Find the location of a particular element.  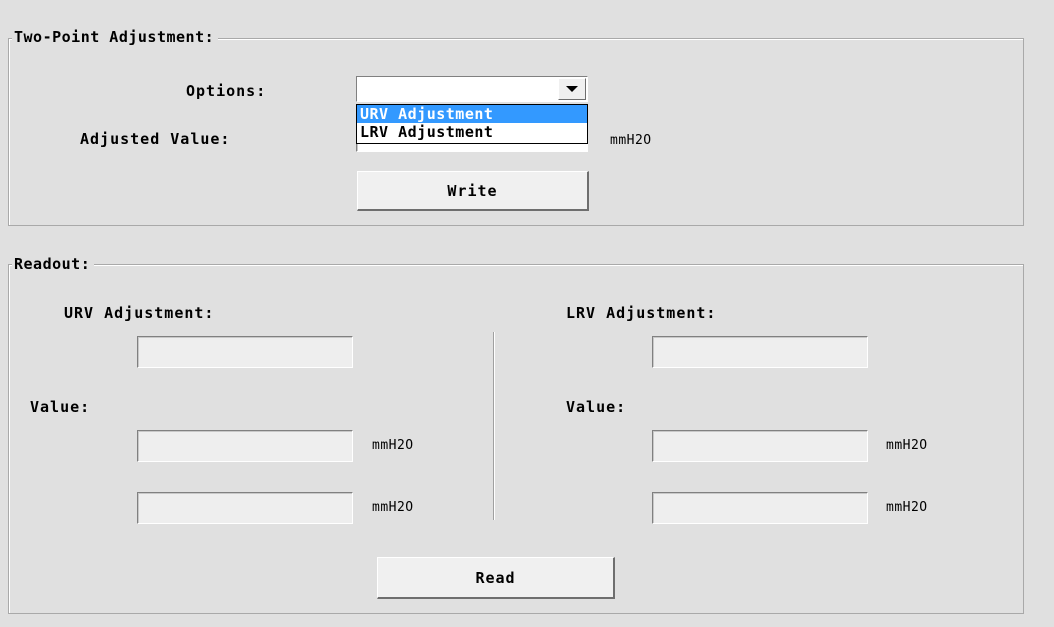

options-dropdown-list: URV Adjustment LRV Adjustment is located at coordinates (472, 124).